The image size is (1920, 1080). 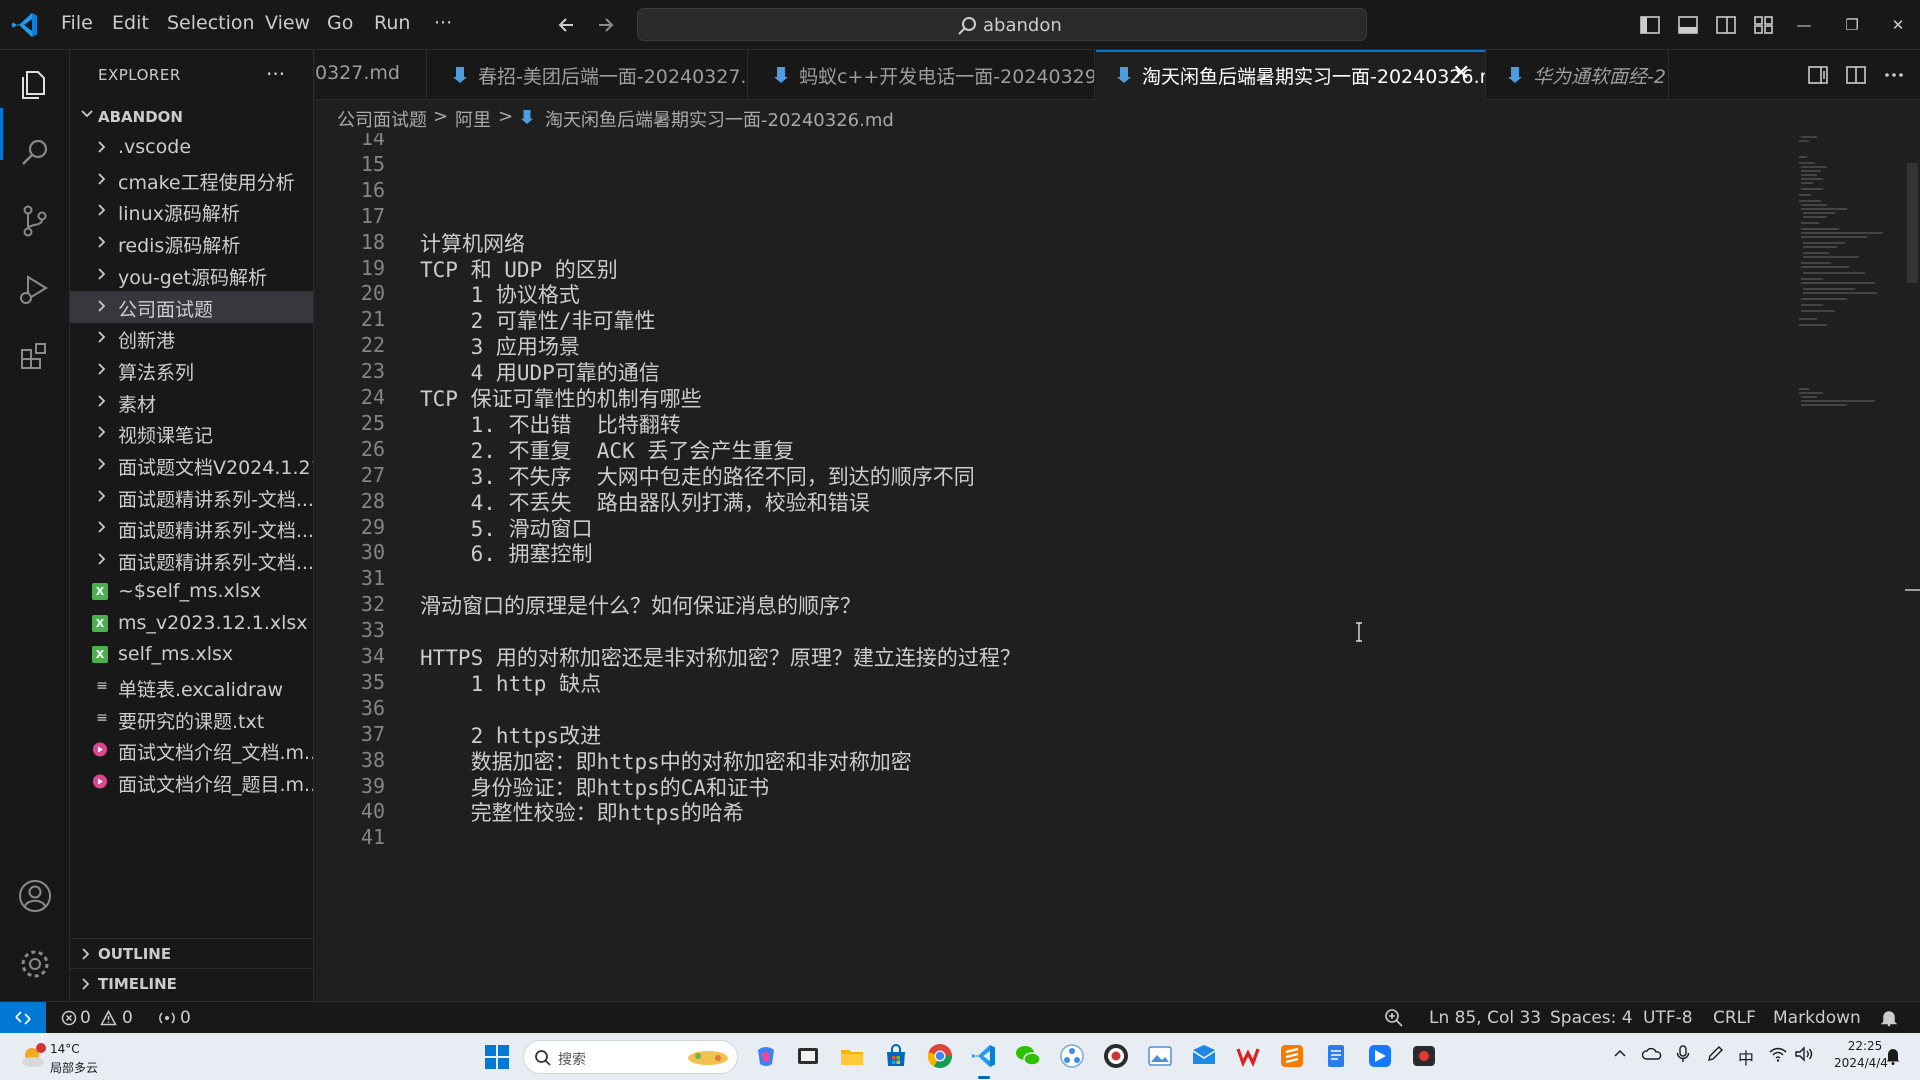 I want to click on microphone-icon, so click(x=1683, y=1054).